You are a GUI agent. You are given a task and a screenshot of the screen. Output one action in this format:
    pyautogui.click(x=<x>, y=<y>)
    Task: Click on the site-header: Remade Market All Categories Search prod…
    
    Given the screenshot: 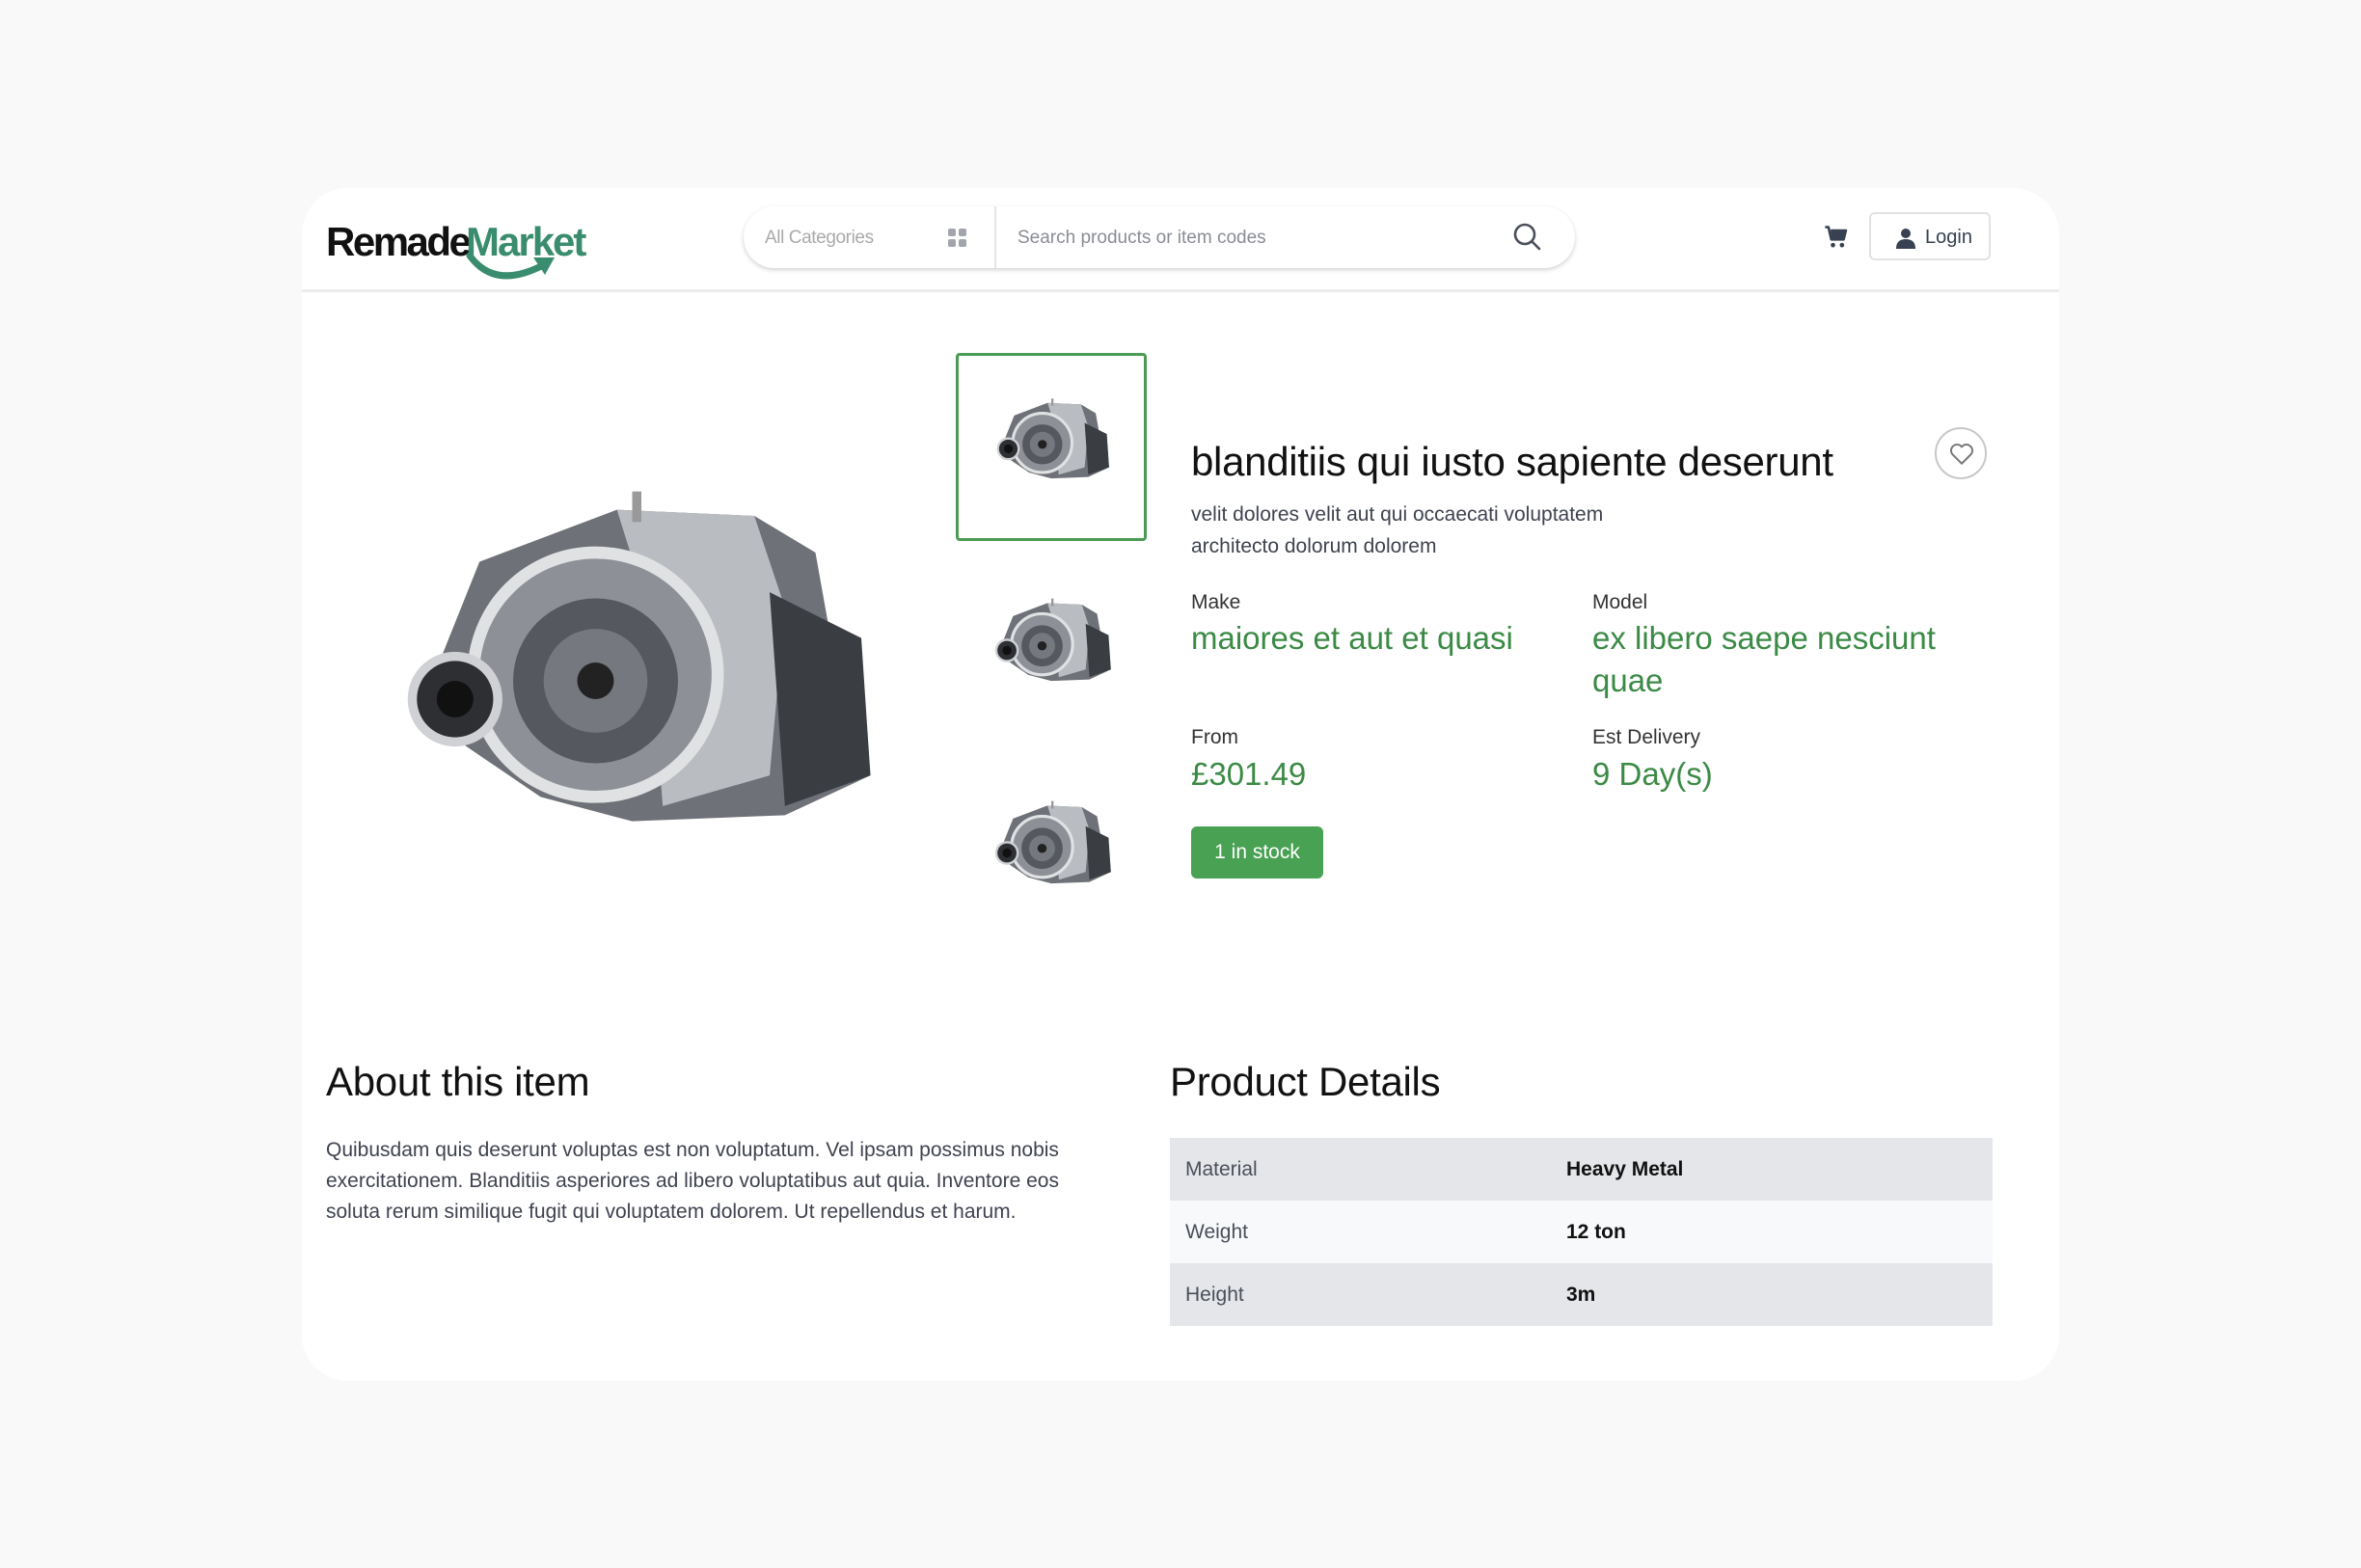 What is the action you would take?
    pyautogui.click(x=1180, y=240)
    